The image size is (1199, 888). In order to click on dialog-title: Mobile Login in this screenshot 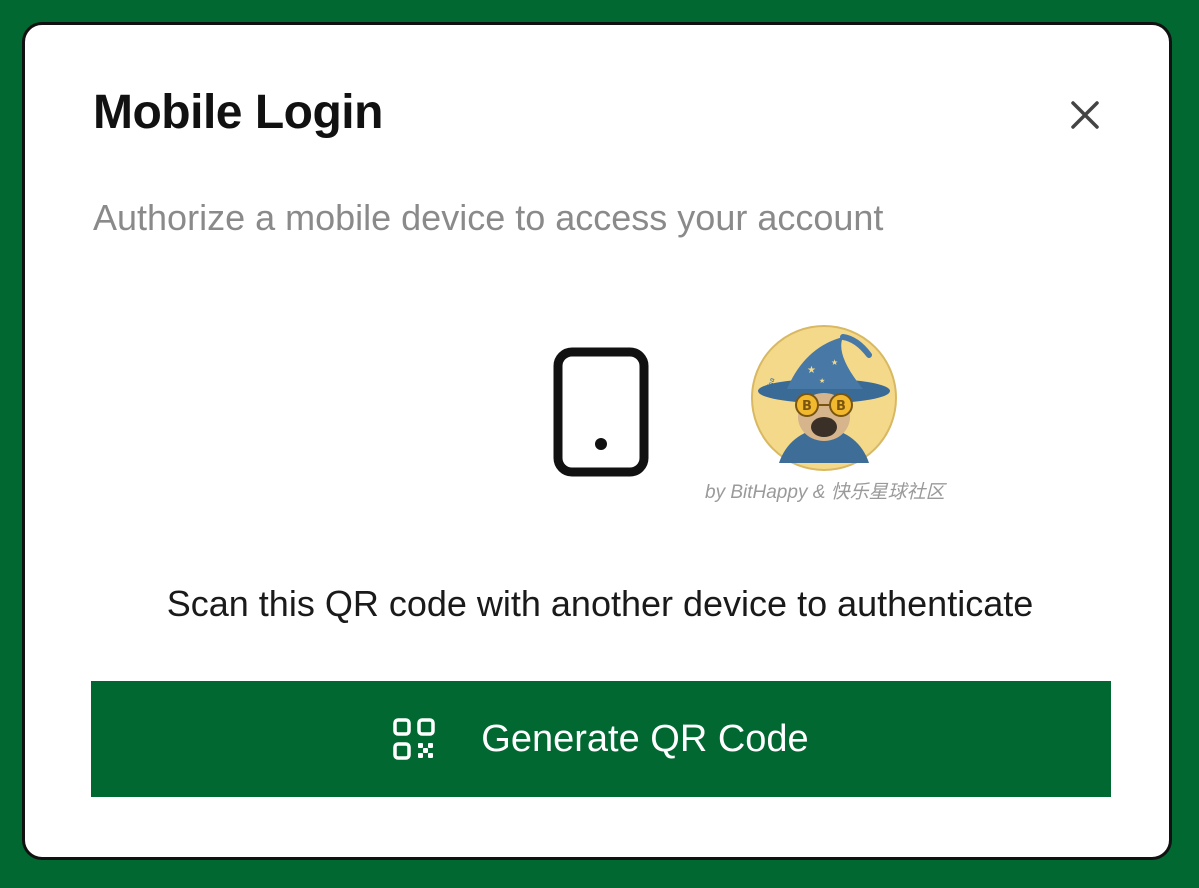, I will do `click(238, 112)`.